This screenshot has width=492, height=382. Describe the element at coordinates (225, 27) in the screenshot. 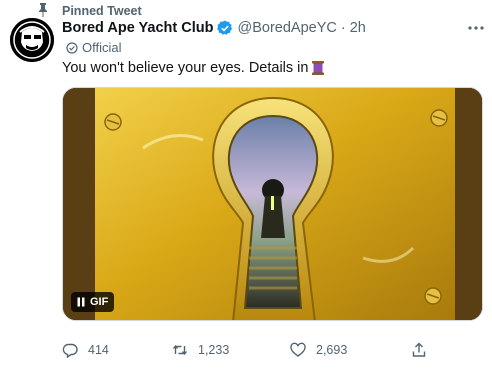

I see `verified-badge-icon` at that location.